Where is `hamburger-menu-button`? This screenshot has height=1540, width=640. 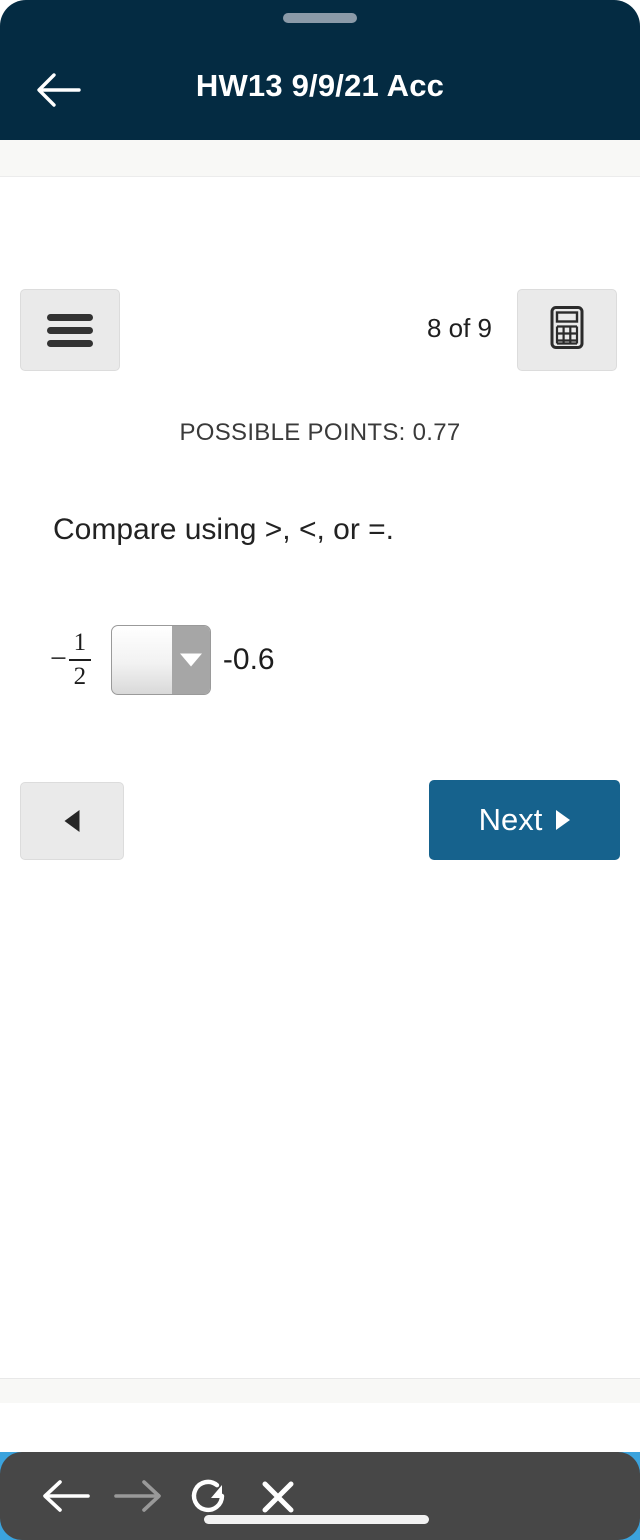
hamburger-menu-button is located at coordinates (70, 330).